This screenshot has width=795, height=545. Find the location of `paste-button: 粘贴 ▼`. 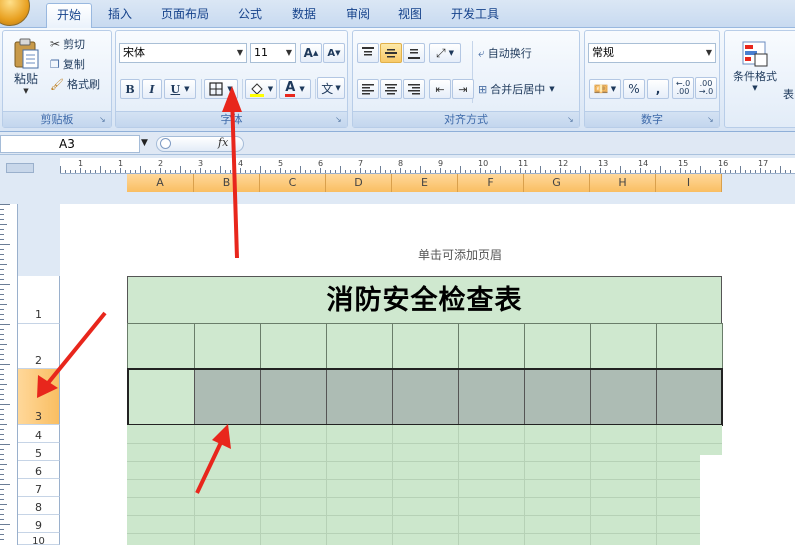

paste-button: 粘贴 ▼ is located at coordinates (26, 66).